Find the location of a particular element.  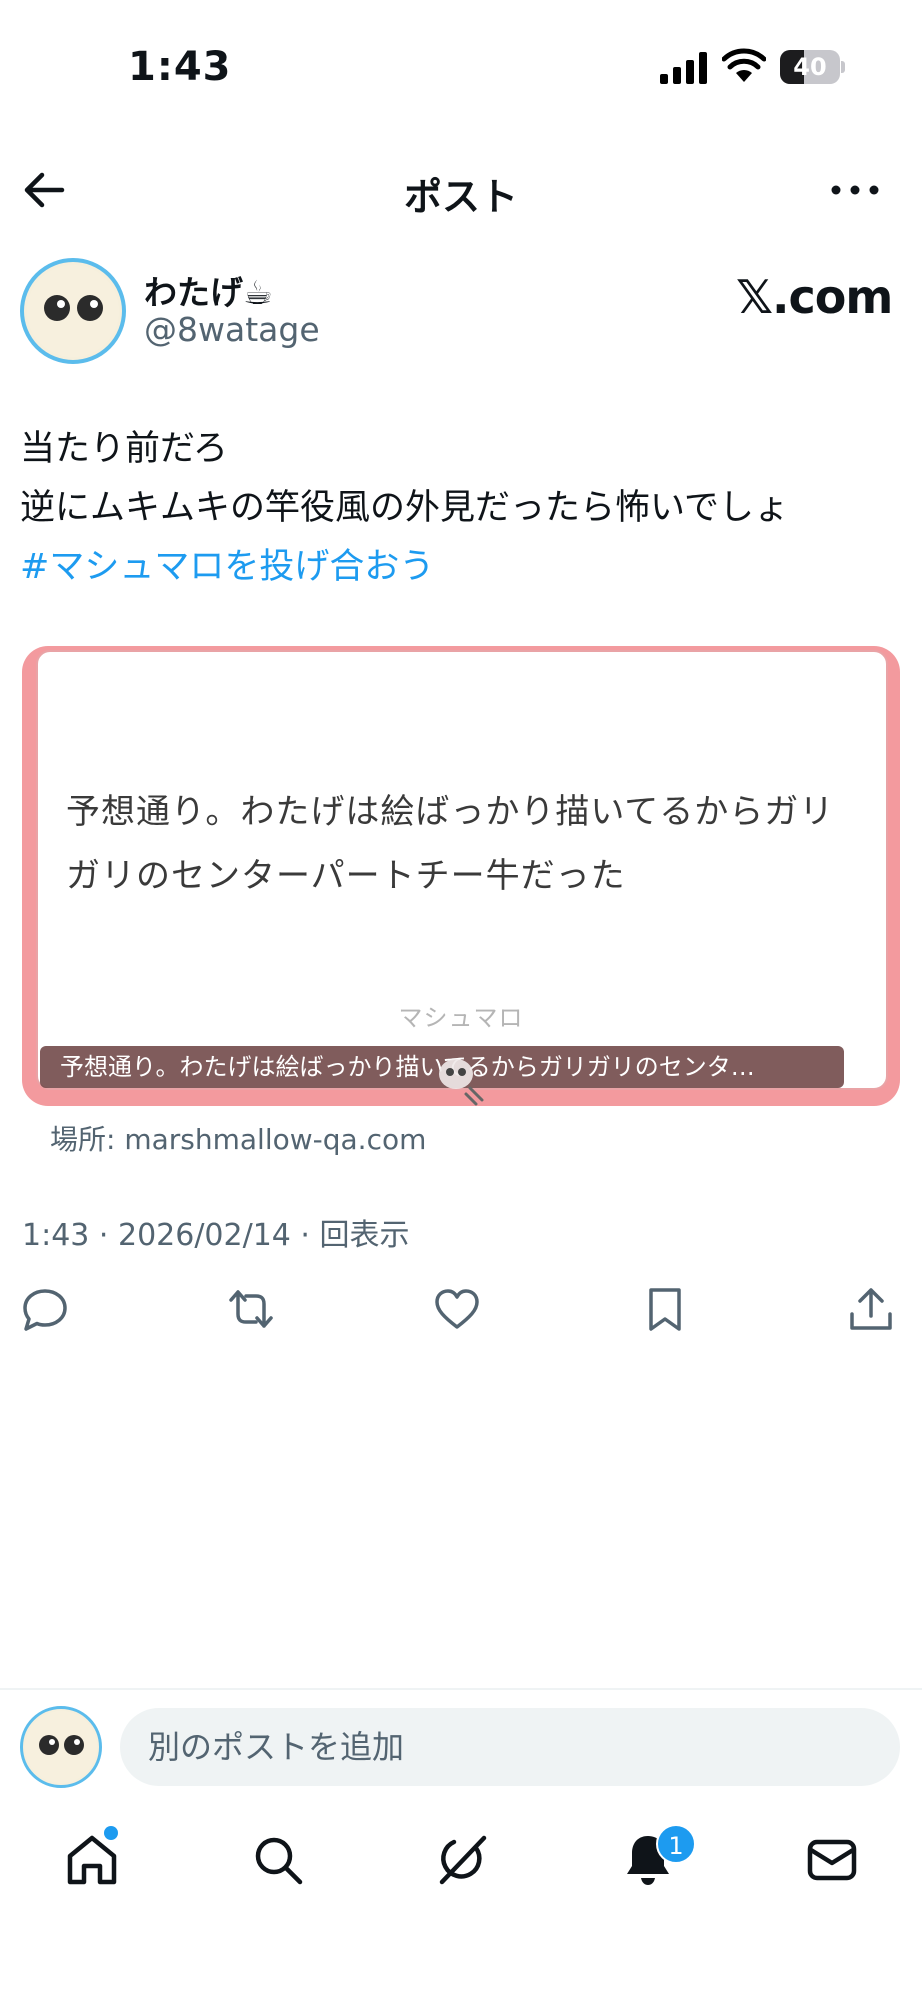

post-line: 当たり前だろ is located at coordinates (124, 449).